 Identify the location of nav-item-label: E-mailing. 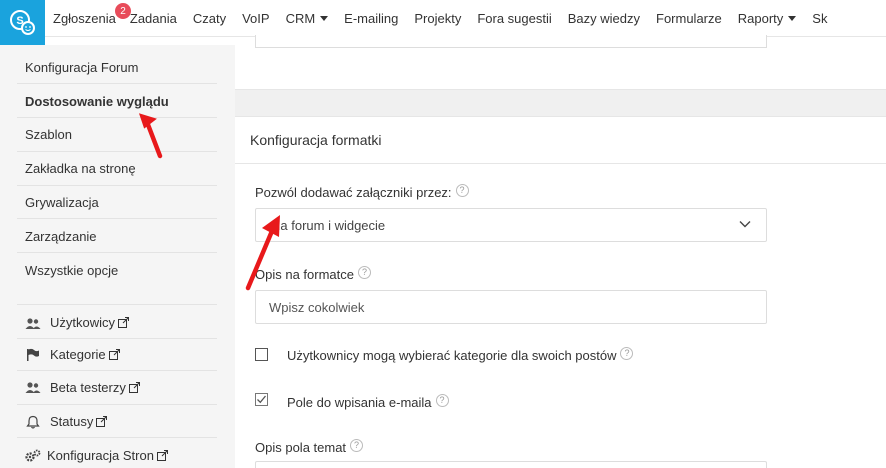
(371, 18).